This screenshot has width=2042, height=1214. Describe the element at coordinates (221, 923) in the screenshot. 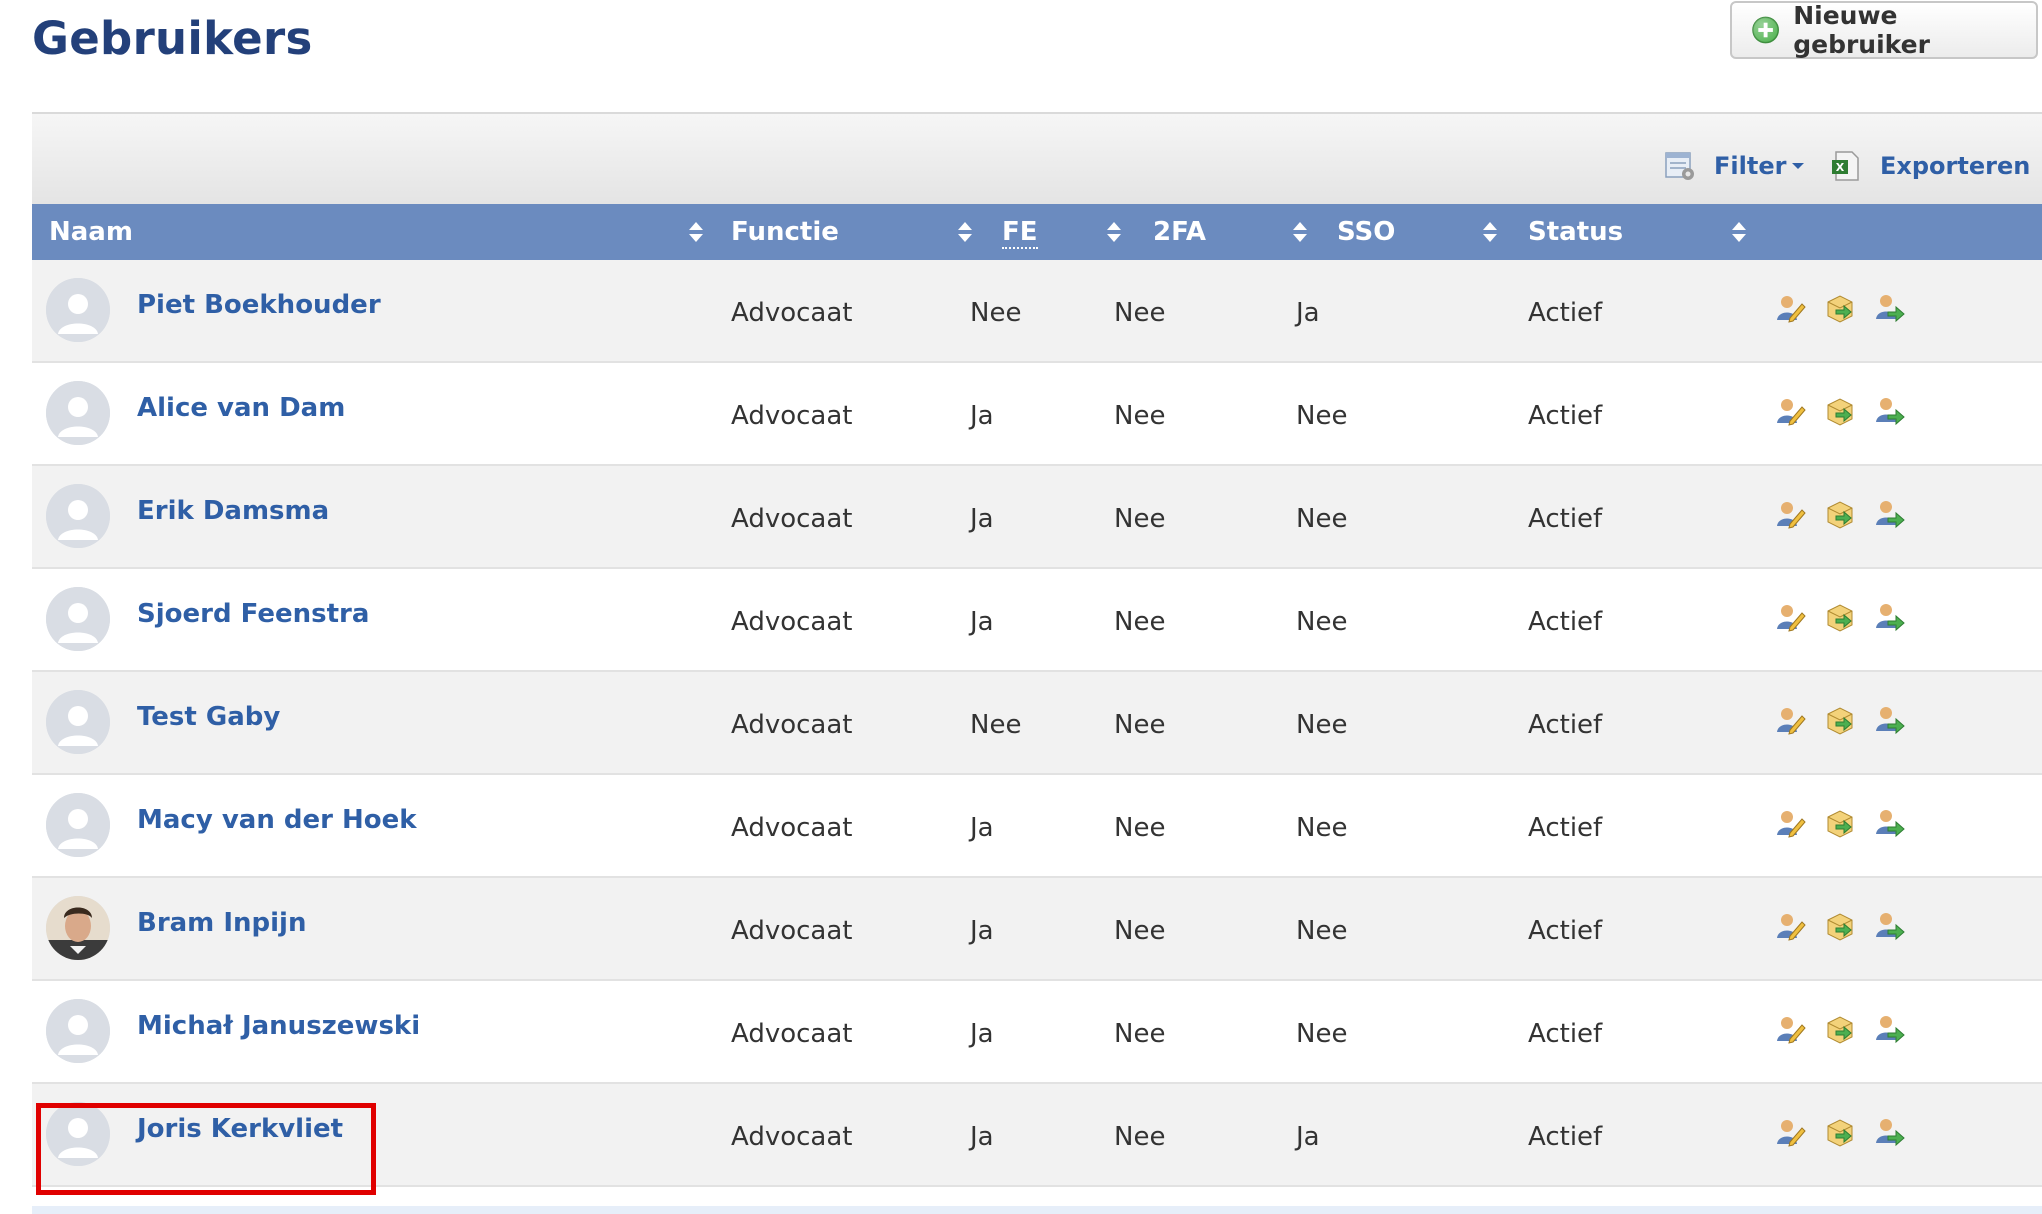

I see `user-name-link: Bram Inpijn` at that location.